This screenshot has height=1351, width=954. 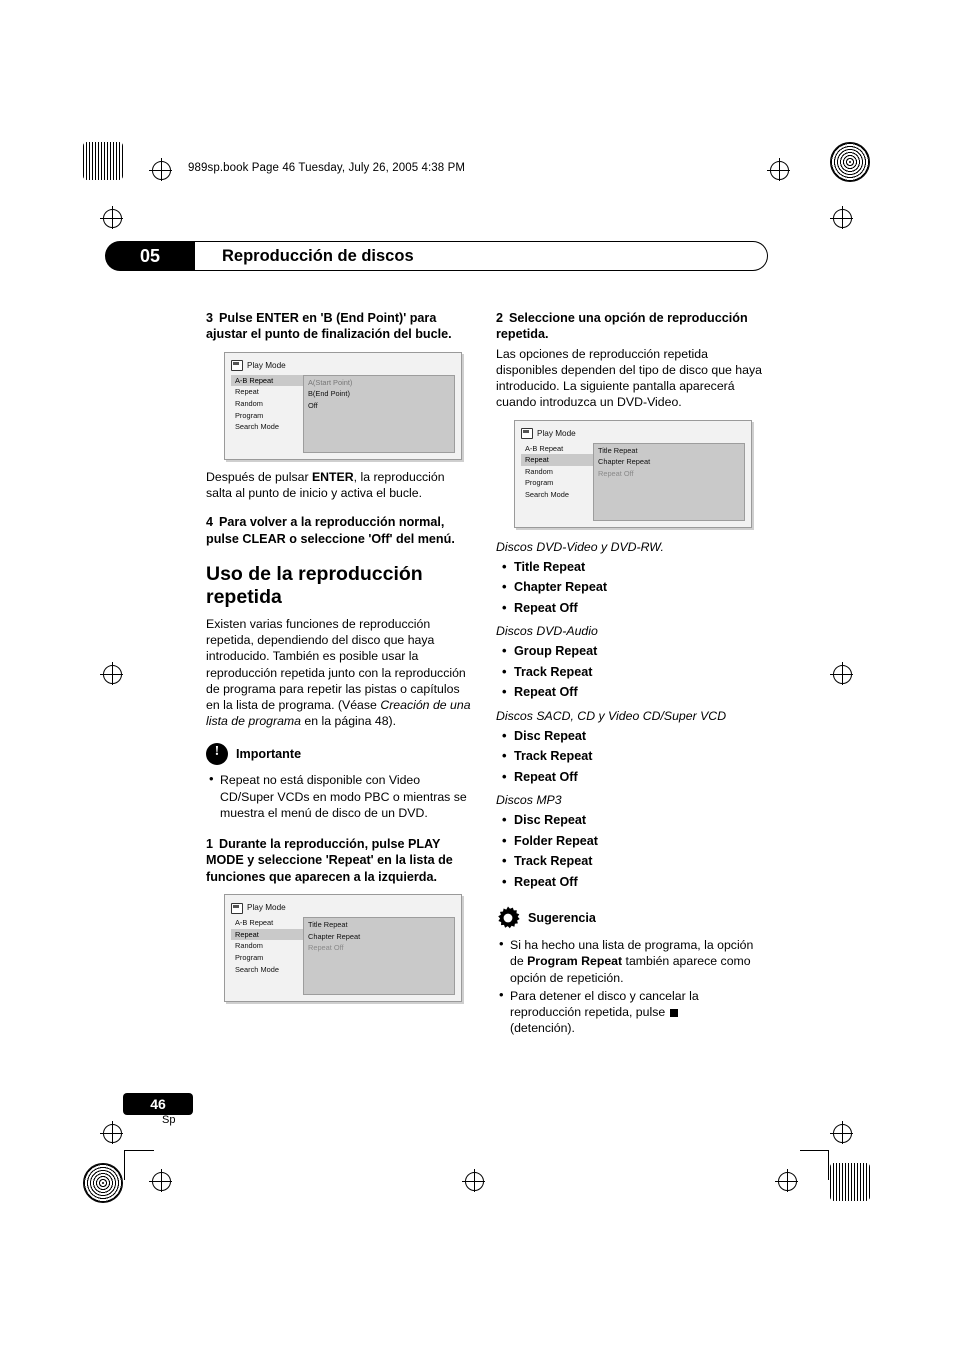 I want to click on disc-group-label-sacd-cd-vcd: Discos SACD, CD y Video CD/Super VCD, so click(x=611, y=715).